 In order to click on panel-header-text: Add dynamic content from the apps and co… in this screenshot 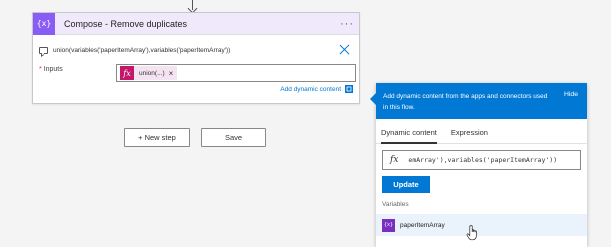, I will do `click(465, 102)`.